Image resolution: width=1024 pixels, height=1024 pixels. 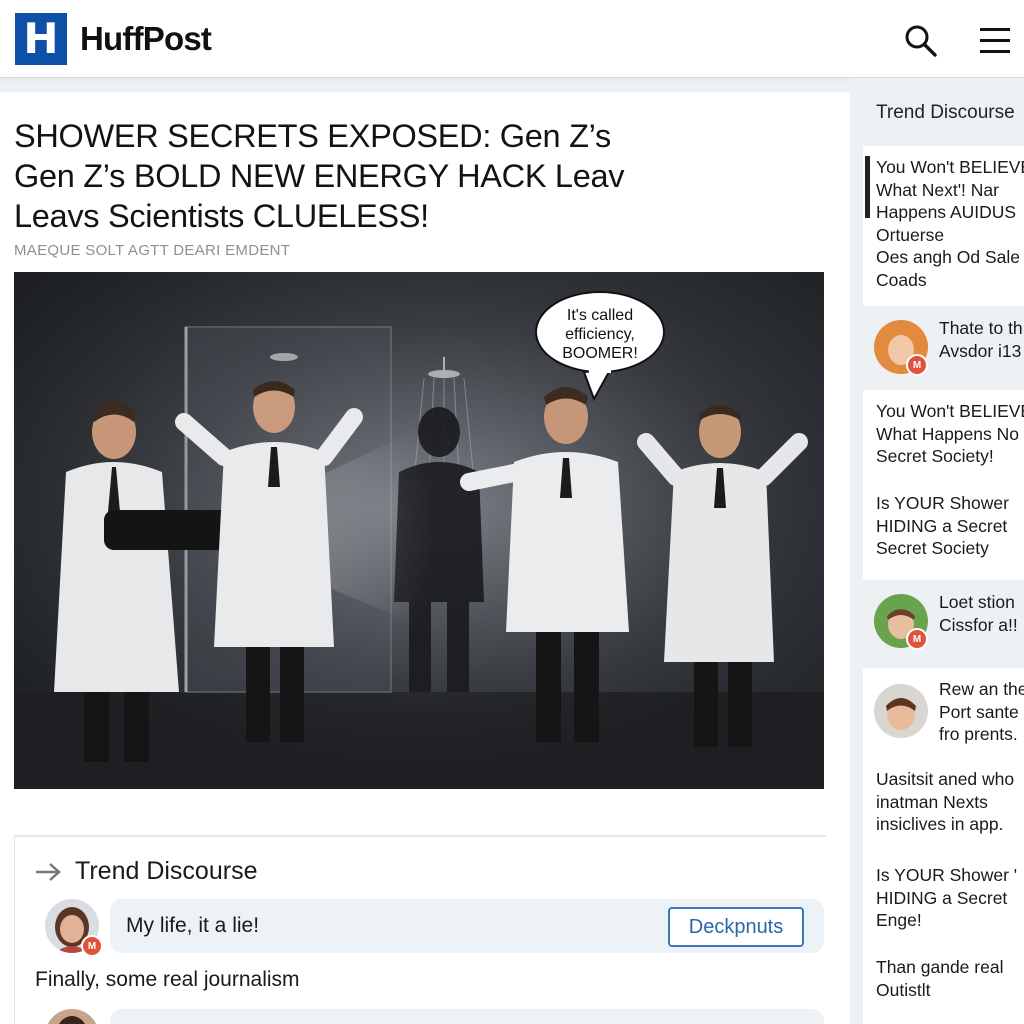 I want to click on hamburger-menu-icon, so click(x=996, y=40).